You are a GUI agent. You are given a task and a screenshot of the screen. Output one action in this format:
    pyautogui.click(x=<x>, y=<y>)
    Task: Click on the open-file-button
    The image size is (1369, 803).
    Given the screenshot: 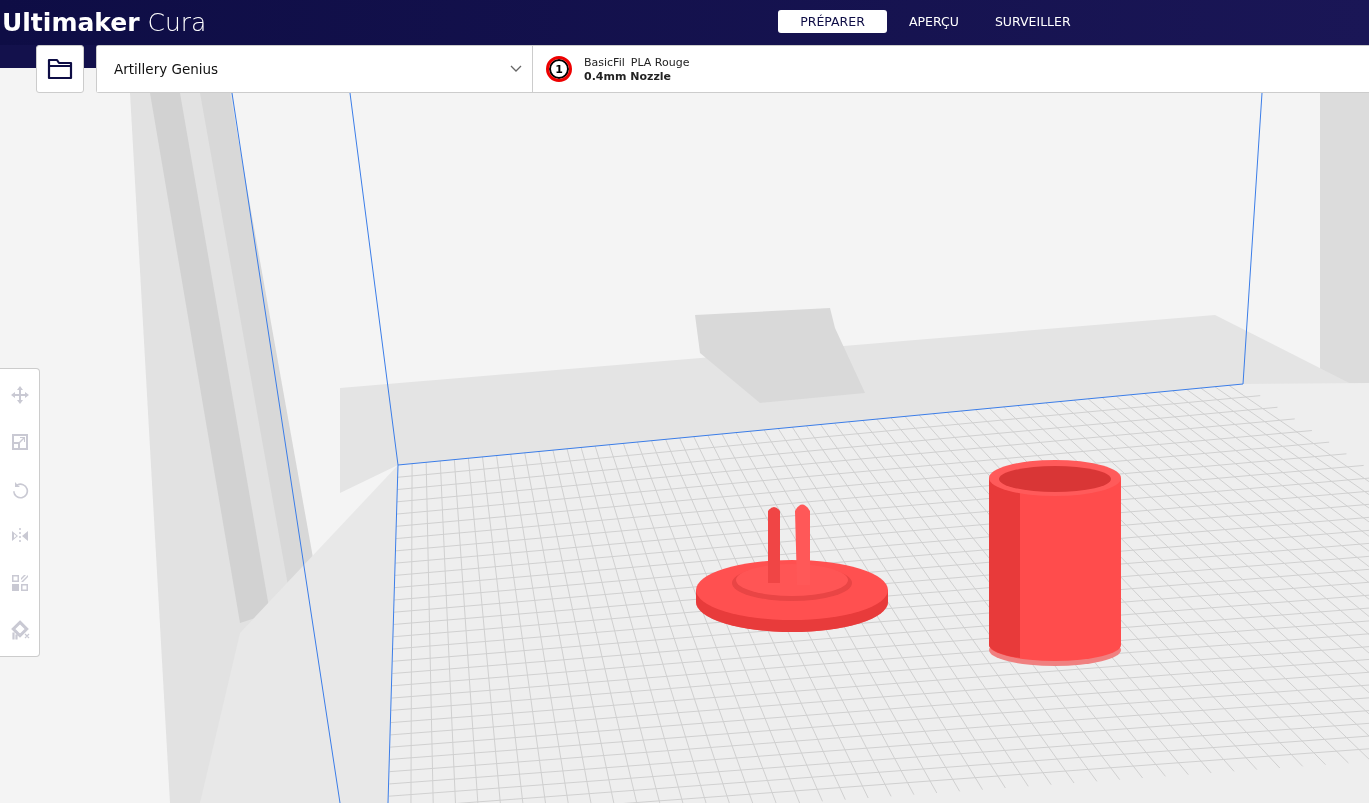 What is the action you would take?
    pyautogui.click(x=60, y=69)
    